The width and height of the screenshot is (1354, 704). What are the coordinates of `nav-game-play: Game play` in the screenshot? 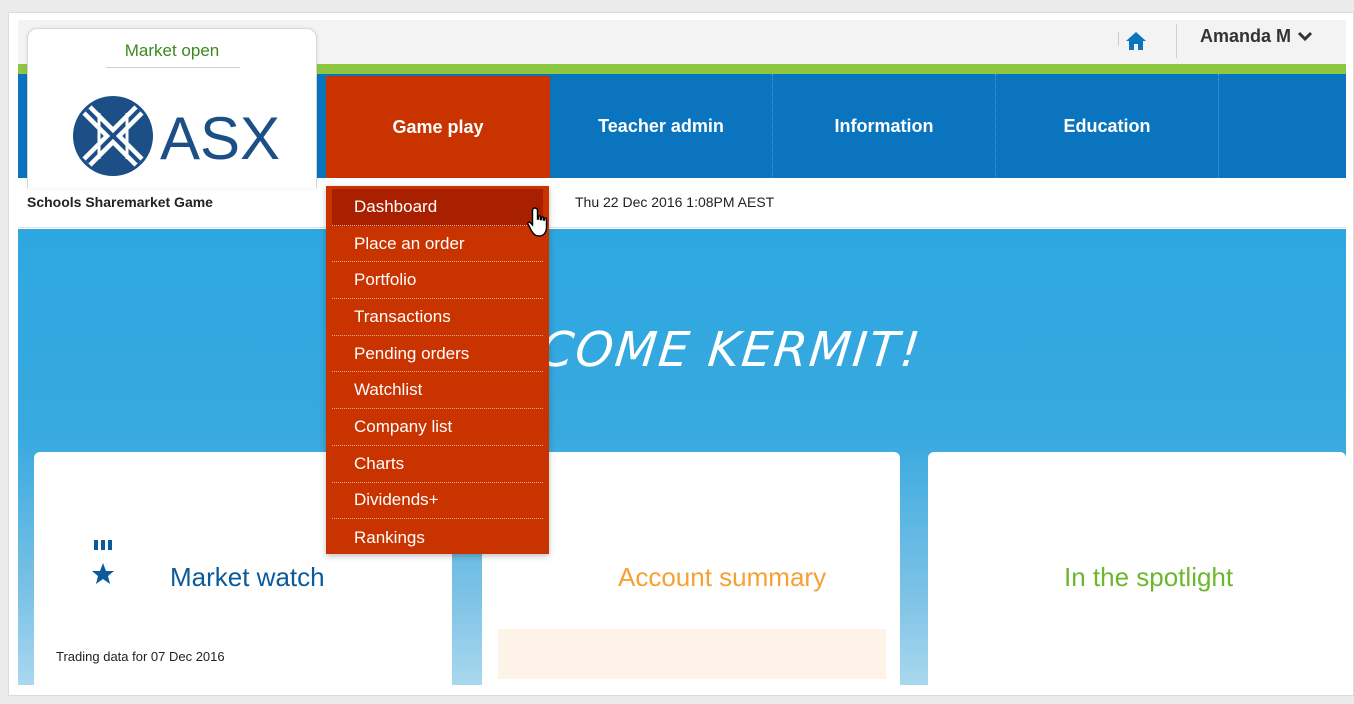 It's located at (438, 127).